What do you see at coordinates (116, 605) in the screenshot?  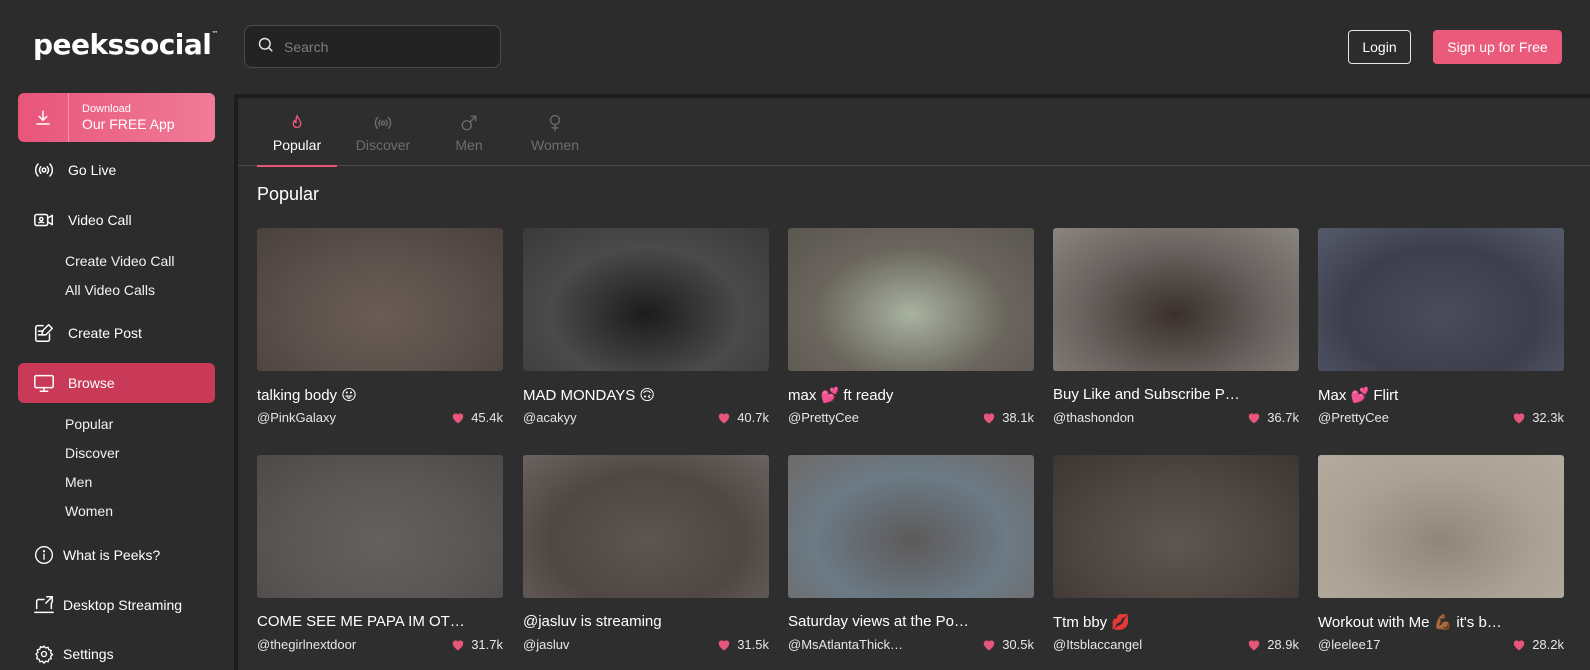 I see `sidebar-item-desktop-streaming: Desktop Streaming` at bounding box center [116, 605].